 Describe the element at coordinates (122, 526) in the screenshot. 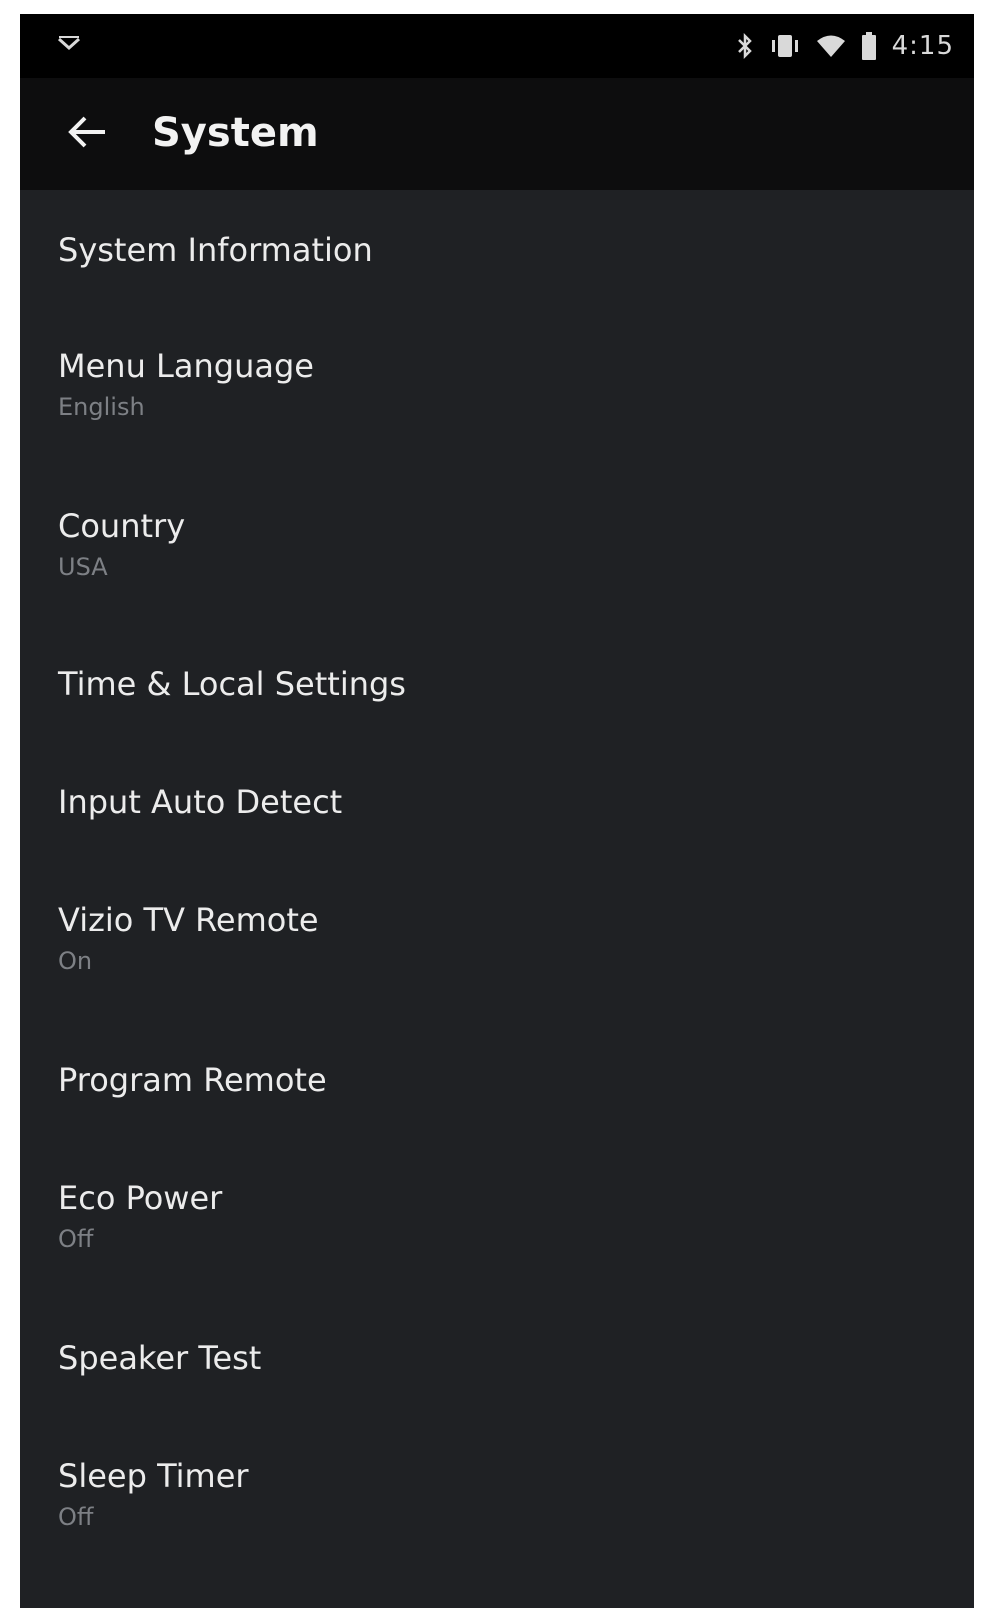

I see `menu-item-title: Country` at that location.